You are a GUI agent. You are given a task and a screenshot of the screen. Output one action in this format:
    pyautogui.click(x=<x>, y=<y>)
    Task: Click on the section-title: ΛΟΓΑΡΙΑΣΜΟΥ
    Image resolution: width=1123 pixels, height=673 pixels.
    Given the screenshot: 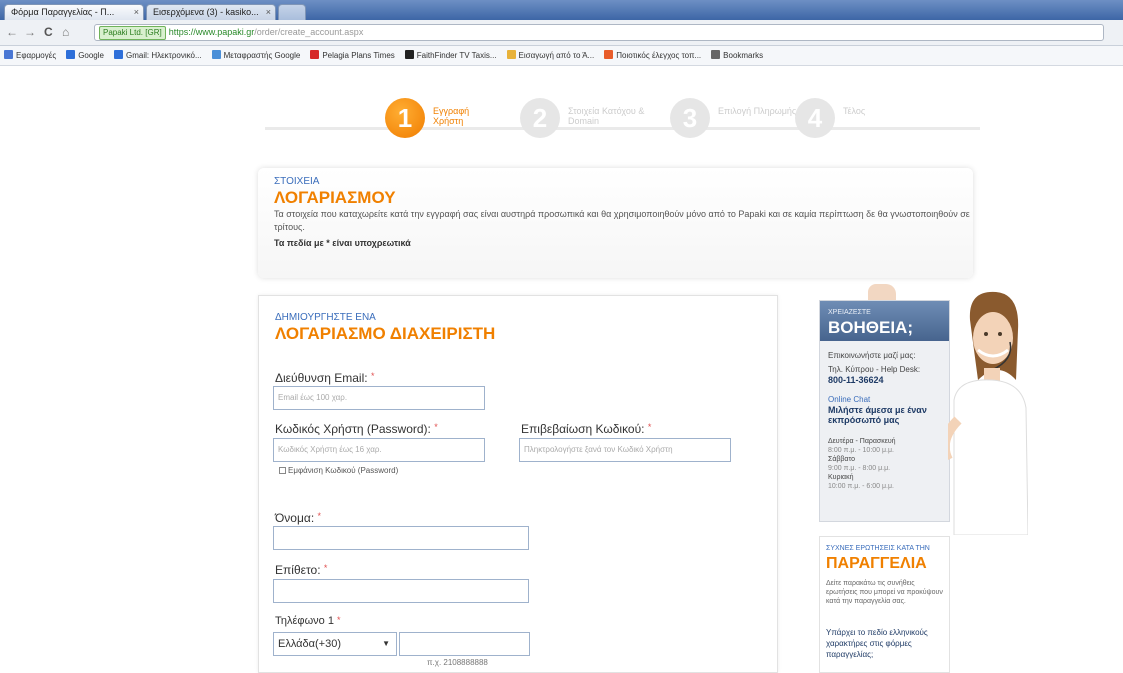 What is the action you would take?
    pyautogui.click(x=335, y=197)
    